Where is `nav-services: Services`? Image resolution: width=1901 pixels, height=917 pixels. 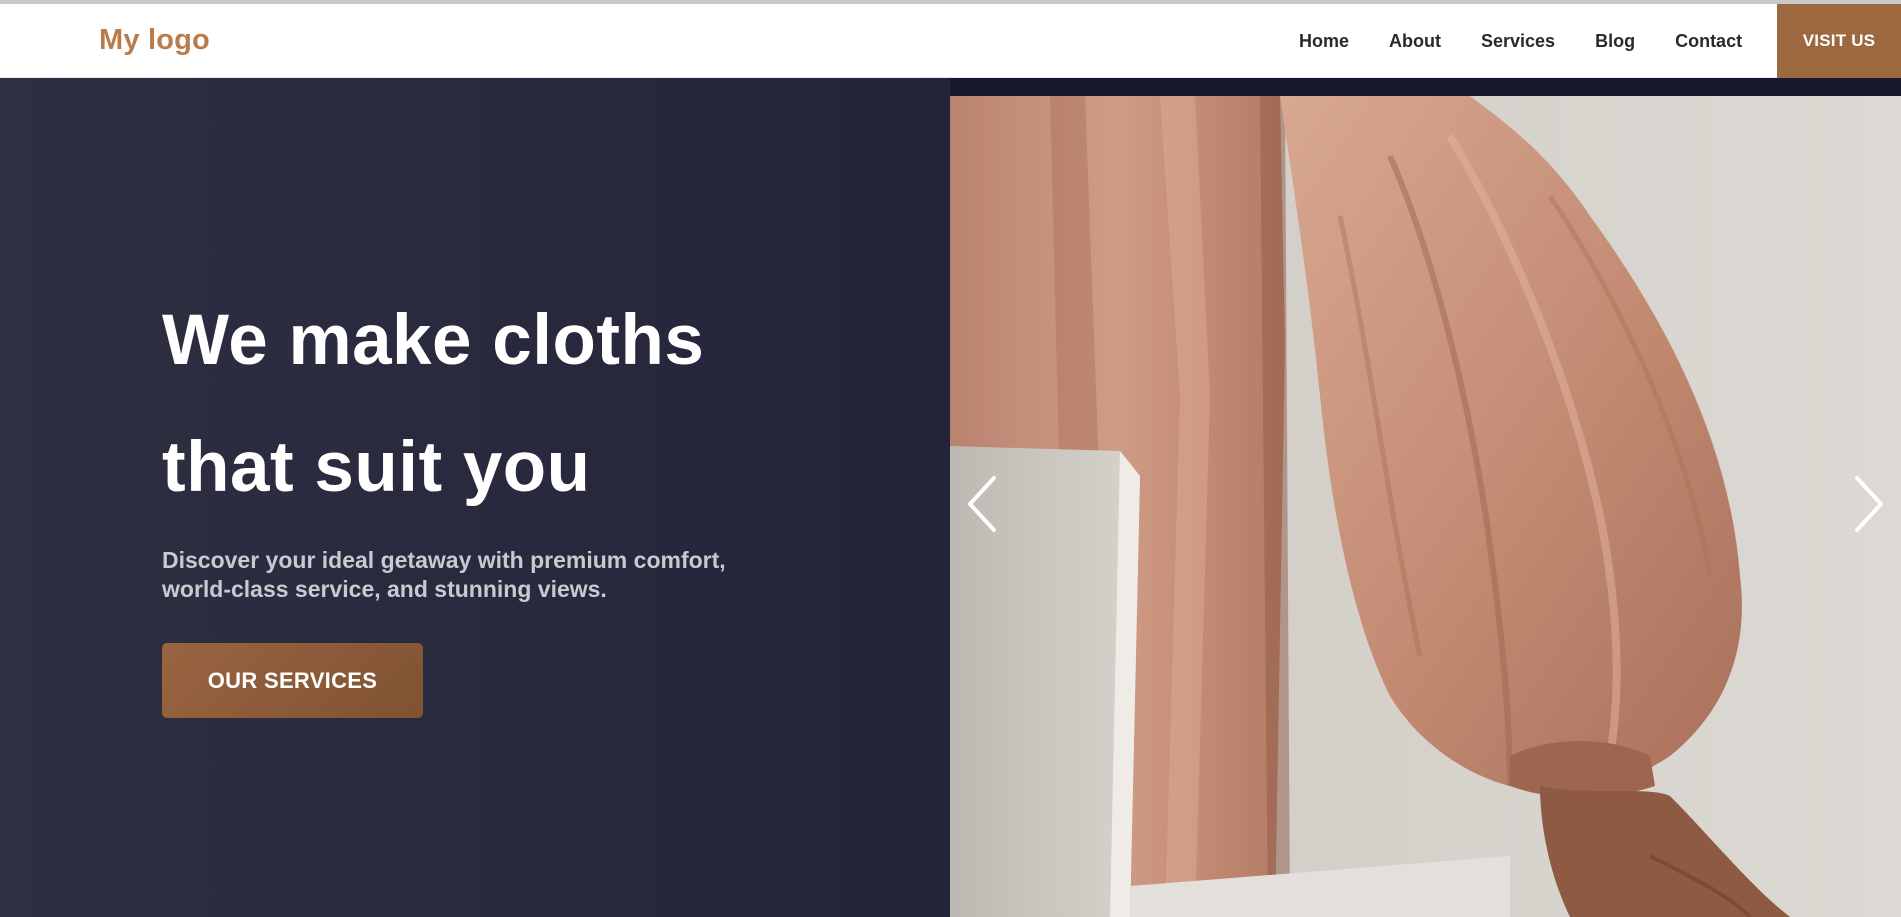
nav-services: Services is located at coordinates (1518, 41).